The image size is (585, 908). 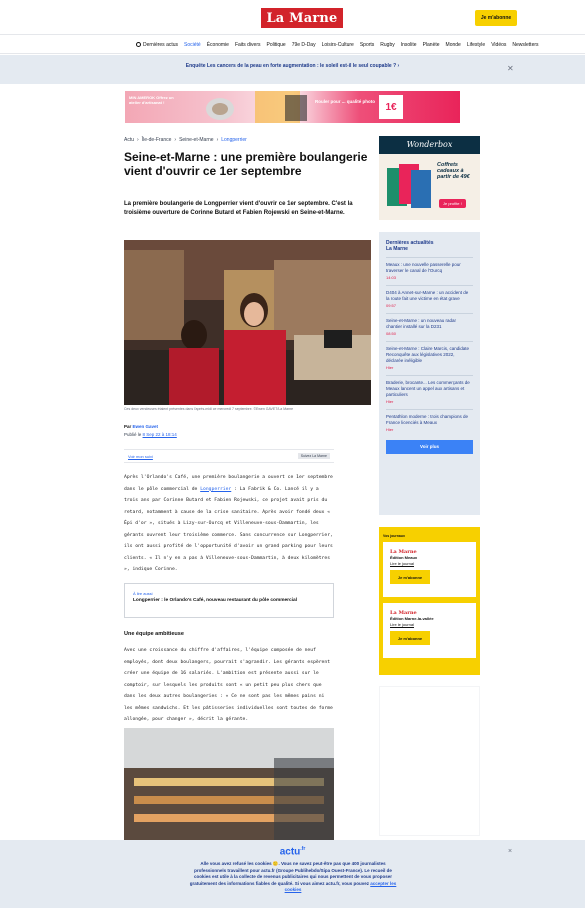 I want to click on breadcrumb-item: Île-de-France, so click(x=157, y=140).